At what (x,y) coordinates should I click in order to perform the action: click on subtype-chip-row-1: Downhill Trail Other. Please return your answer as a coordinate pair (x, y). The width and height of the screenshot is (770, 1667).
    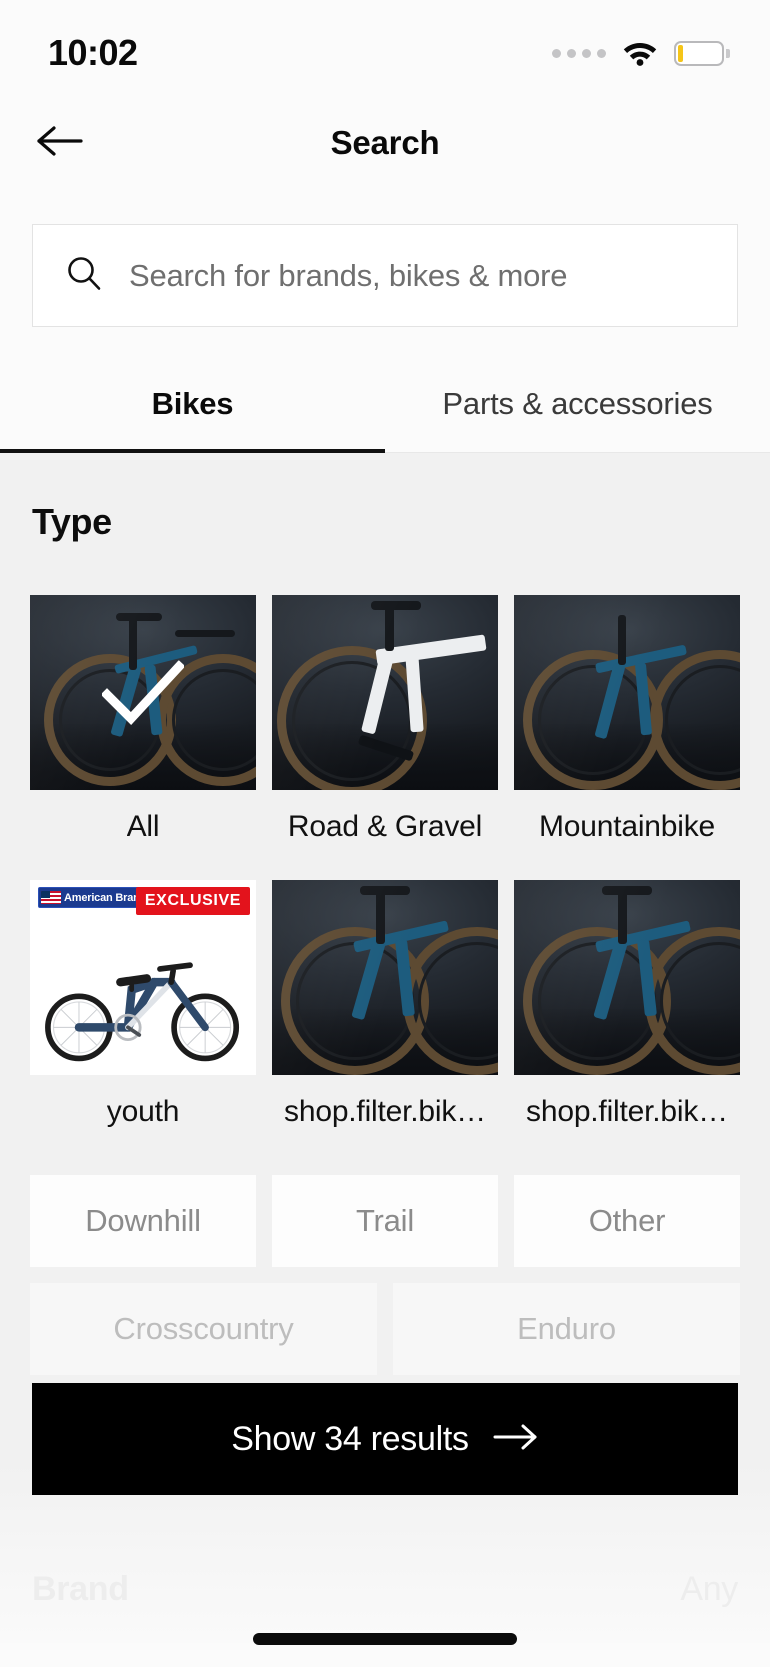
    Looking at the image, I should click on (385, 1221).